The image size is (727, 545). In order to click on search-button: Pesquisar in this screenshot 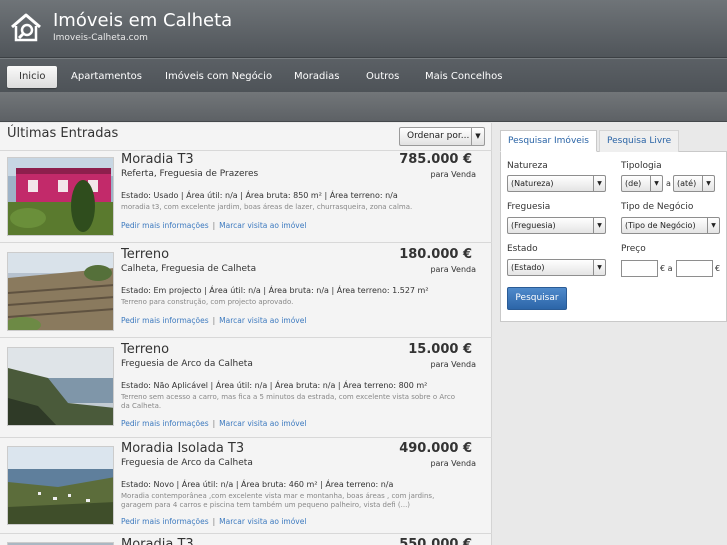, I will do `click(537, 298)`.